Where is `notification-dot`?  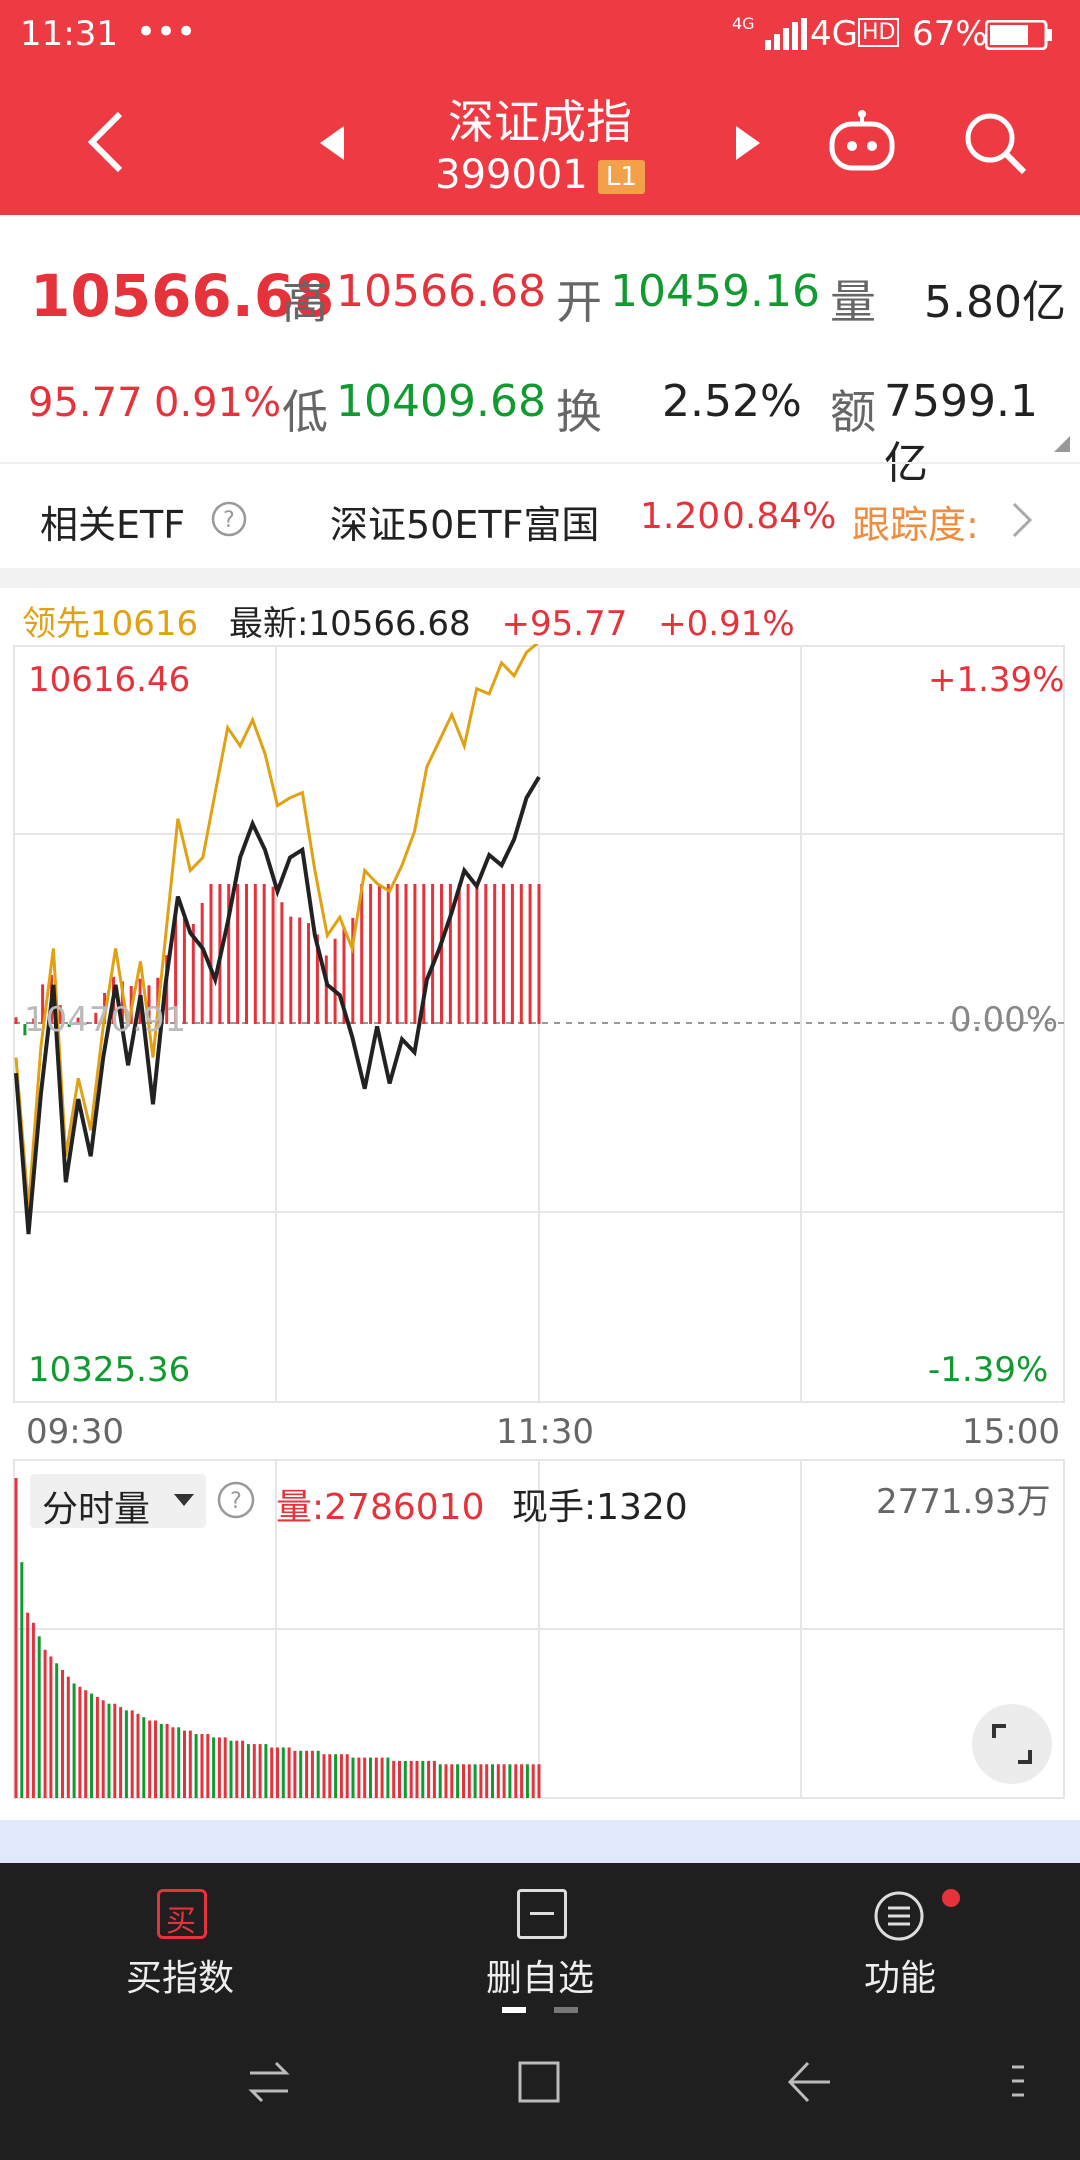 notification-dot is located at coordinates (951, 1898).